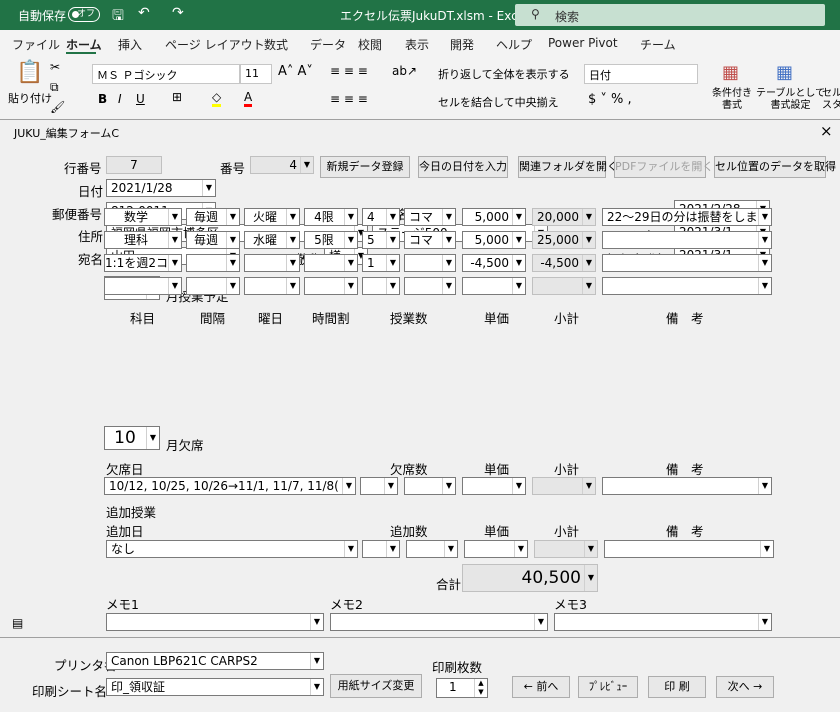 The image size is (840, 712). I want to click on print-button: 印 刷, so click(677, 687).